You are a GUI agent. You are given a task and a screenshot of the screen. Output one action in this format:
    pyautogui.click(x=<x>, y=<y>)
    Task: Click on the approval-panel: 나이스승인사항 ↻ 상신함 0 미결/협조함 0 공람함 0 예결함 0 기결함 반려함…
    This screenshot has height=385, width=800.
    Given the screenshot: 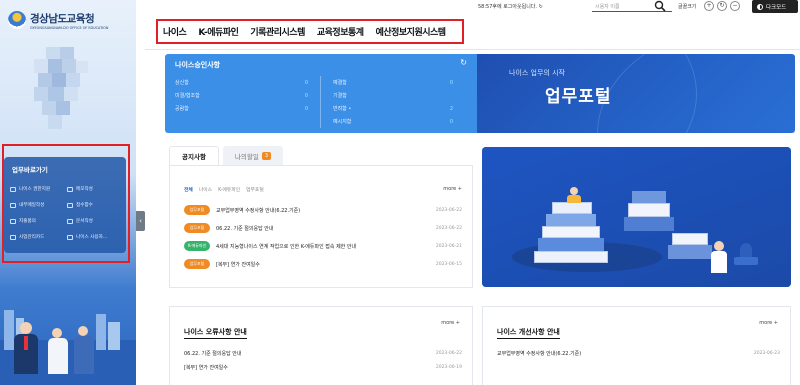 What is the action you would take?
    pyautogui.click(x=321, y=93)
    